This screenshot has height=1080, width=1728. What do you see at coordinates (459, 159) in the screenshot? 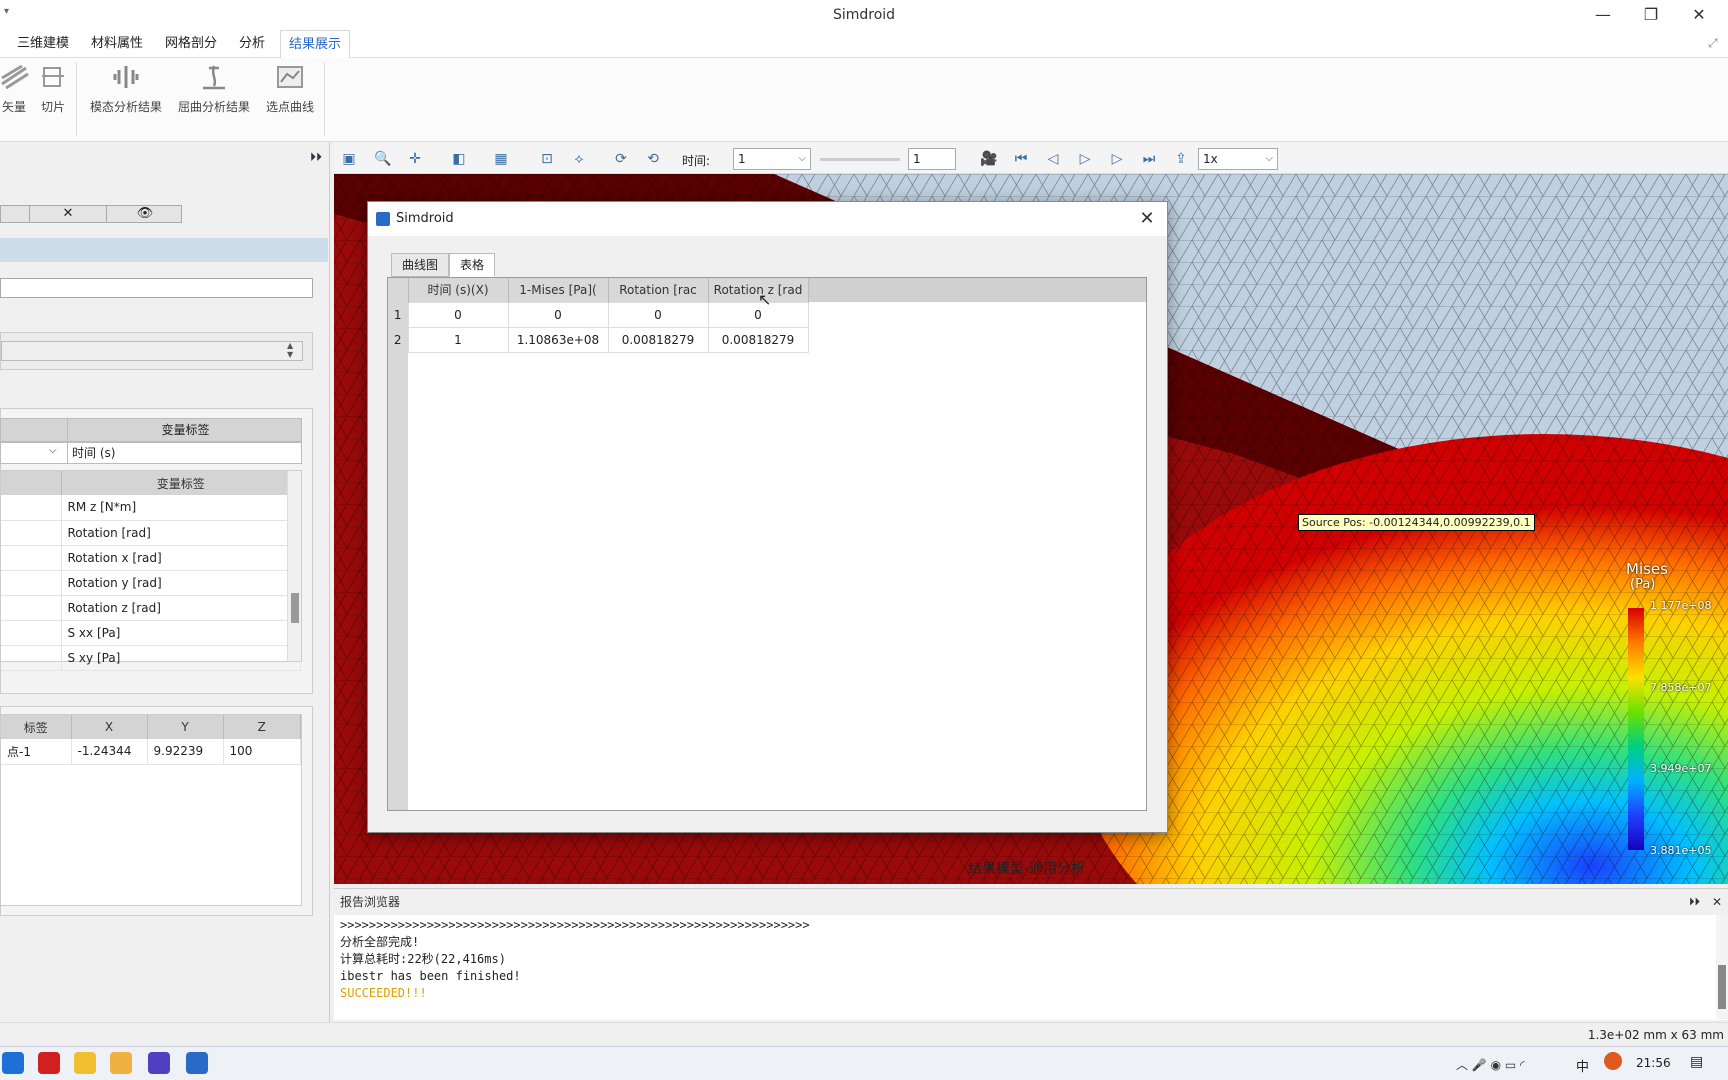
I see `view-cube-icon: ◧` at bounding box center [459, 159].